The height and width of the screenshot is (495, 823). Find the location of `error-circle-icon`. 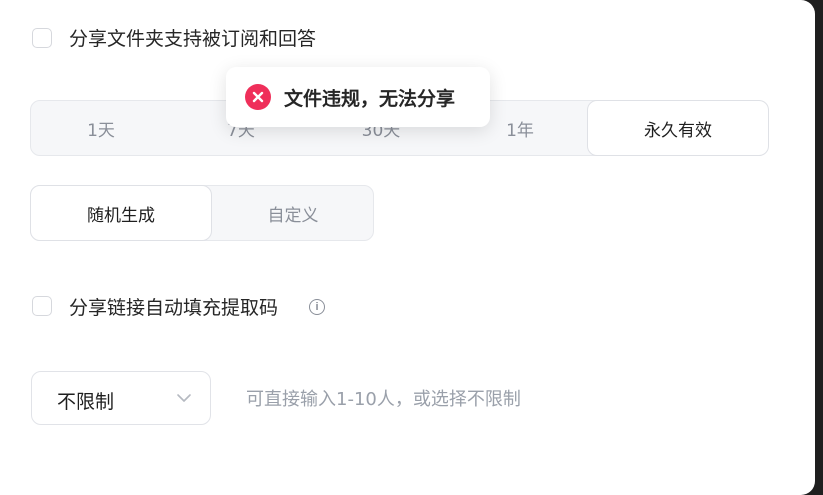

error-circle-icon is located at coordinates (258, 97).